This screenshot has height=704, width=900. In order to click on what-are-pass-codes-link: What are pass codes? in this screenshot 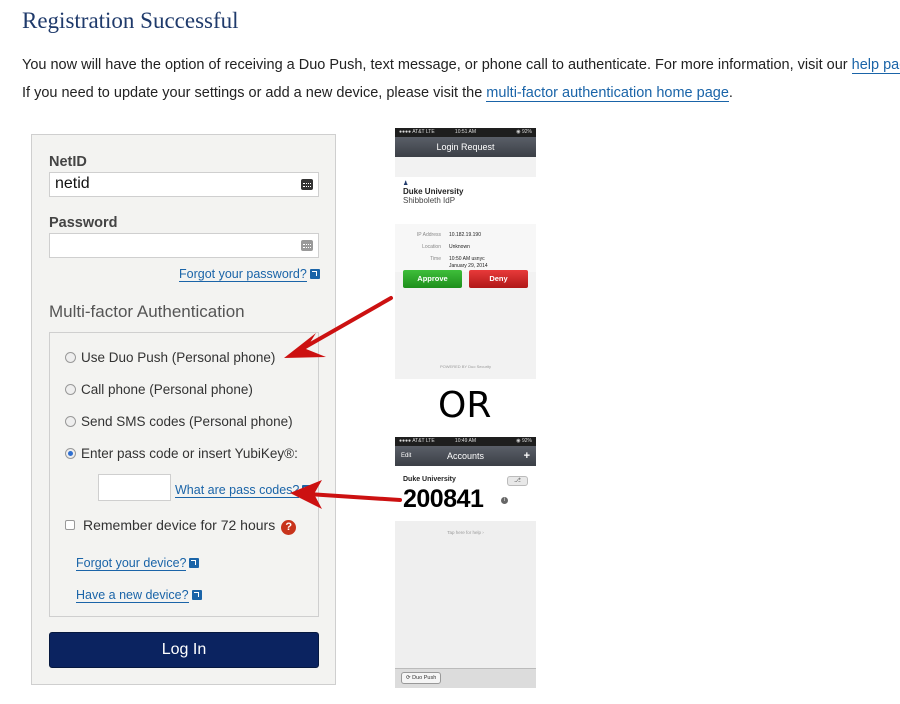, I will do `click(244, 490)`.